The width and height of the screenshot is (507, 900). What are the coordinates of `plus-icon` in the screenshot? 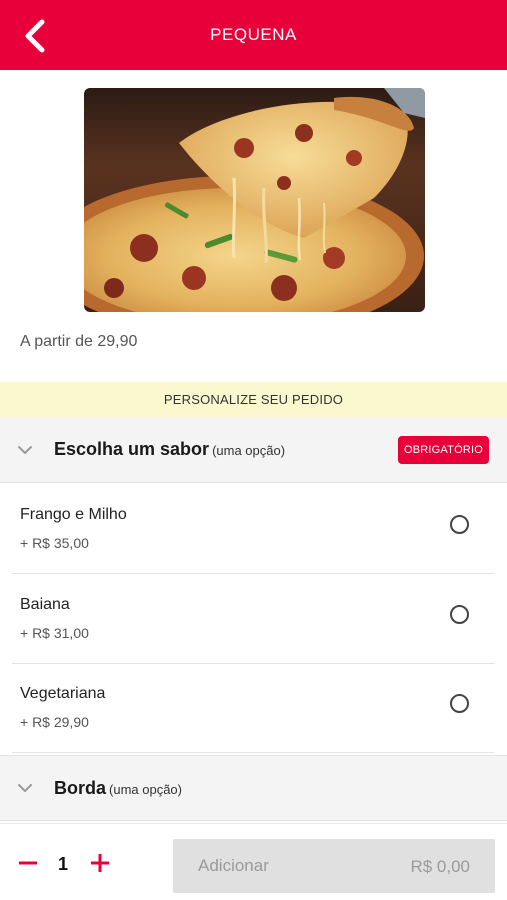 It's located at (100, 863).